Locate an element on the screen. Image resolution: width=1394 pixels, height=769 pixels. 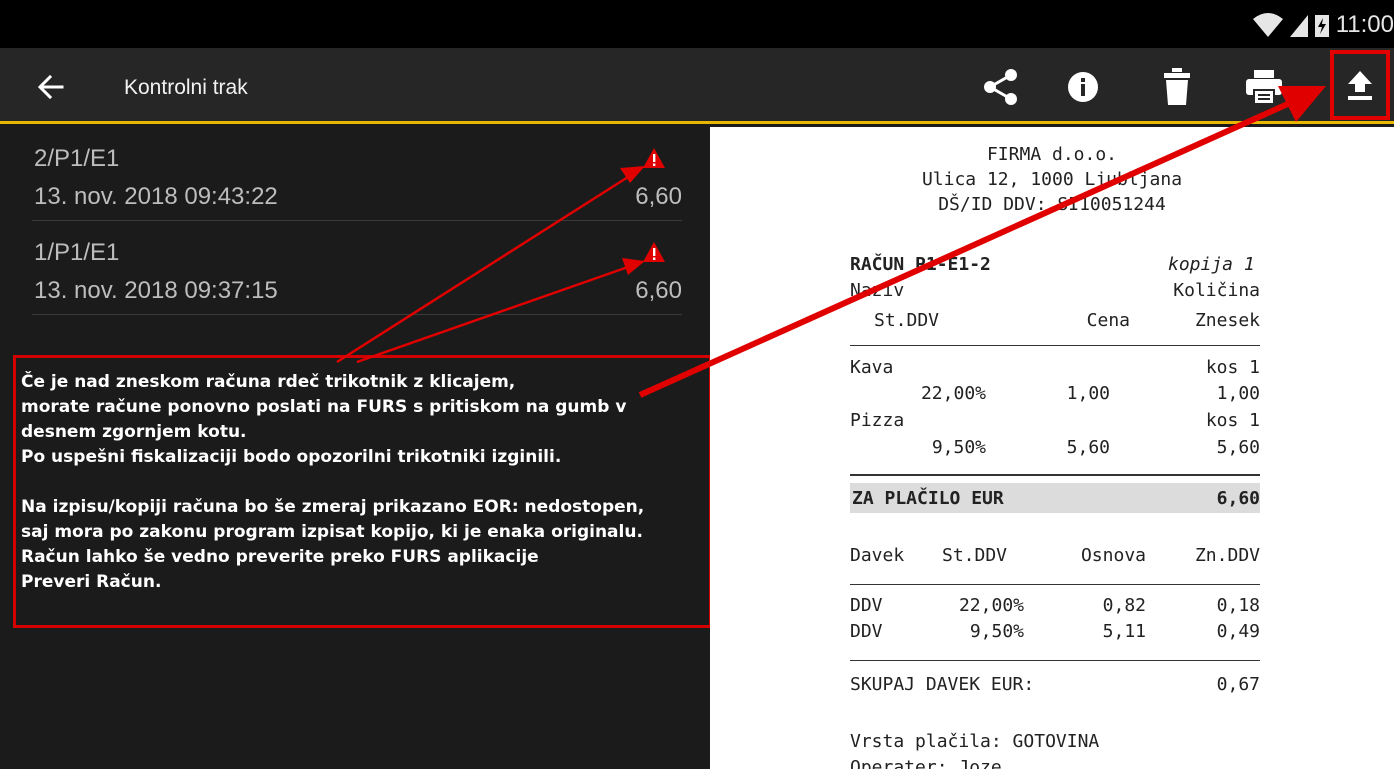
tax-row-base: 5,11 is located at coordinates (1124, 631).